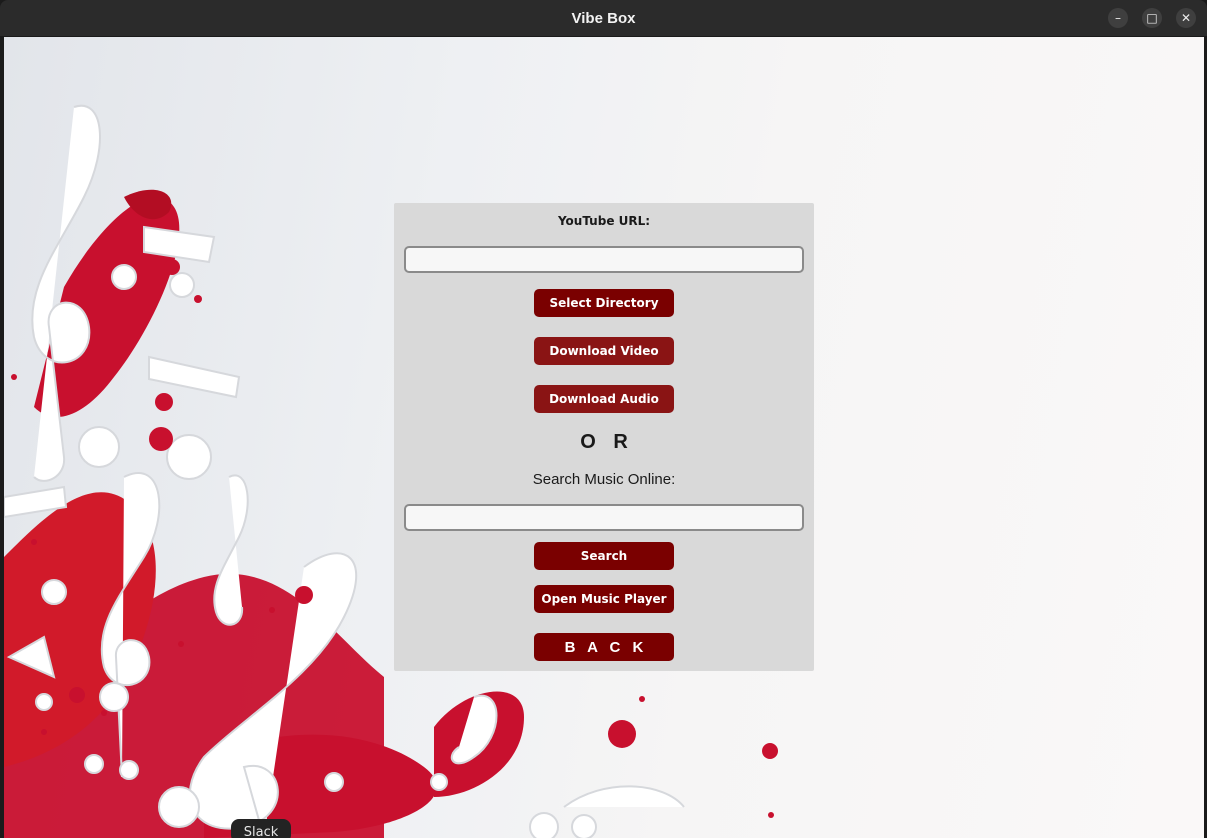 This screenshot has height=838, width=1207. Describe the element at coordinates (1186, 18) in the screenshot. I see `close-icon: ✕` at that location.